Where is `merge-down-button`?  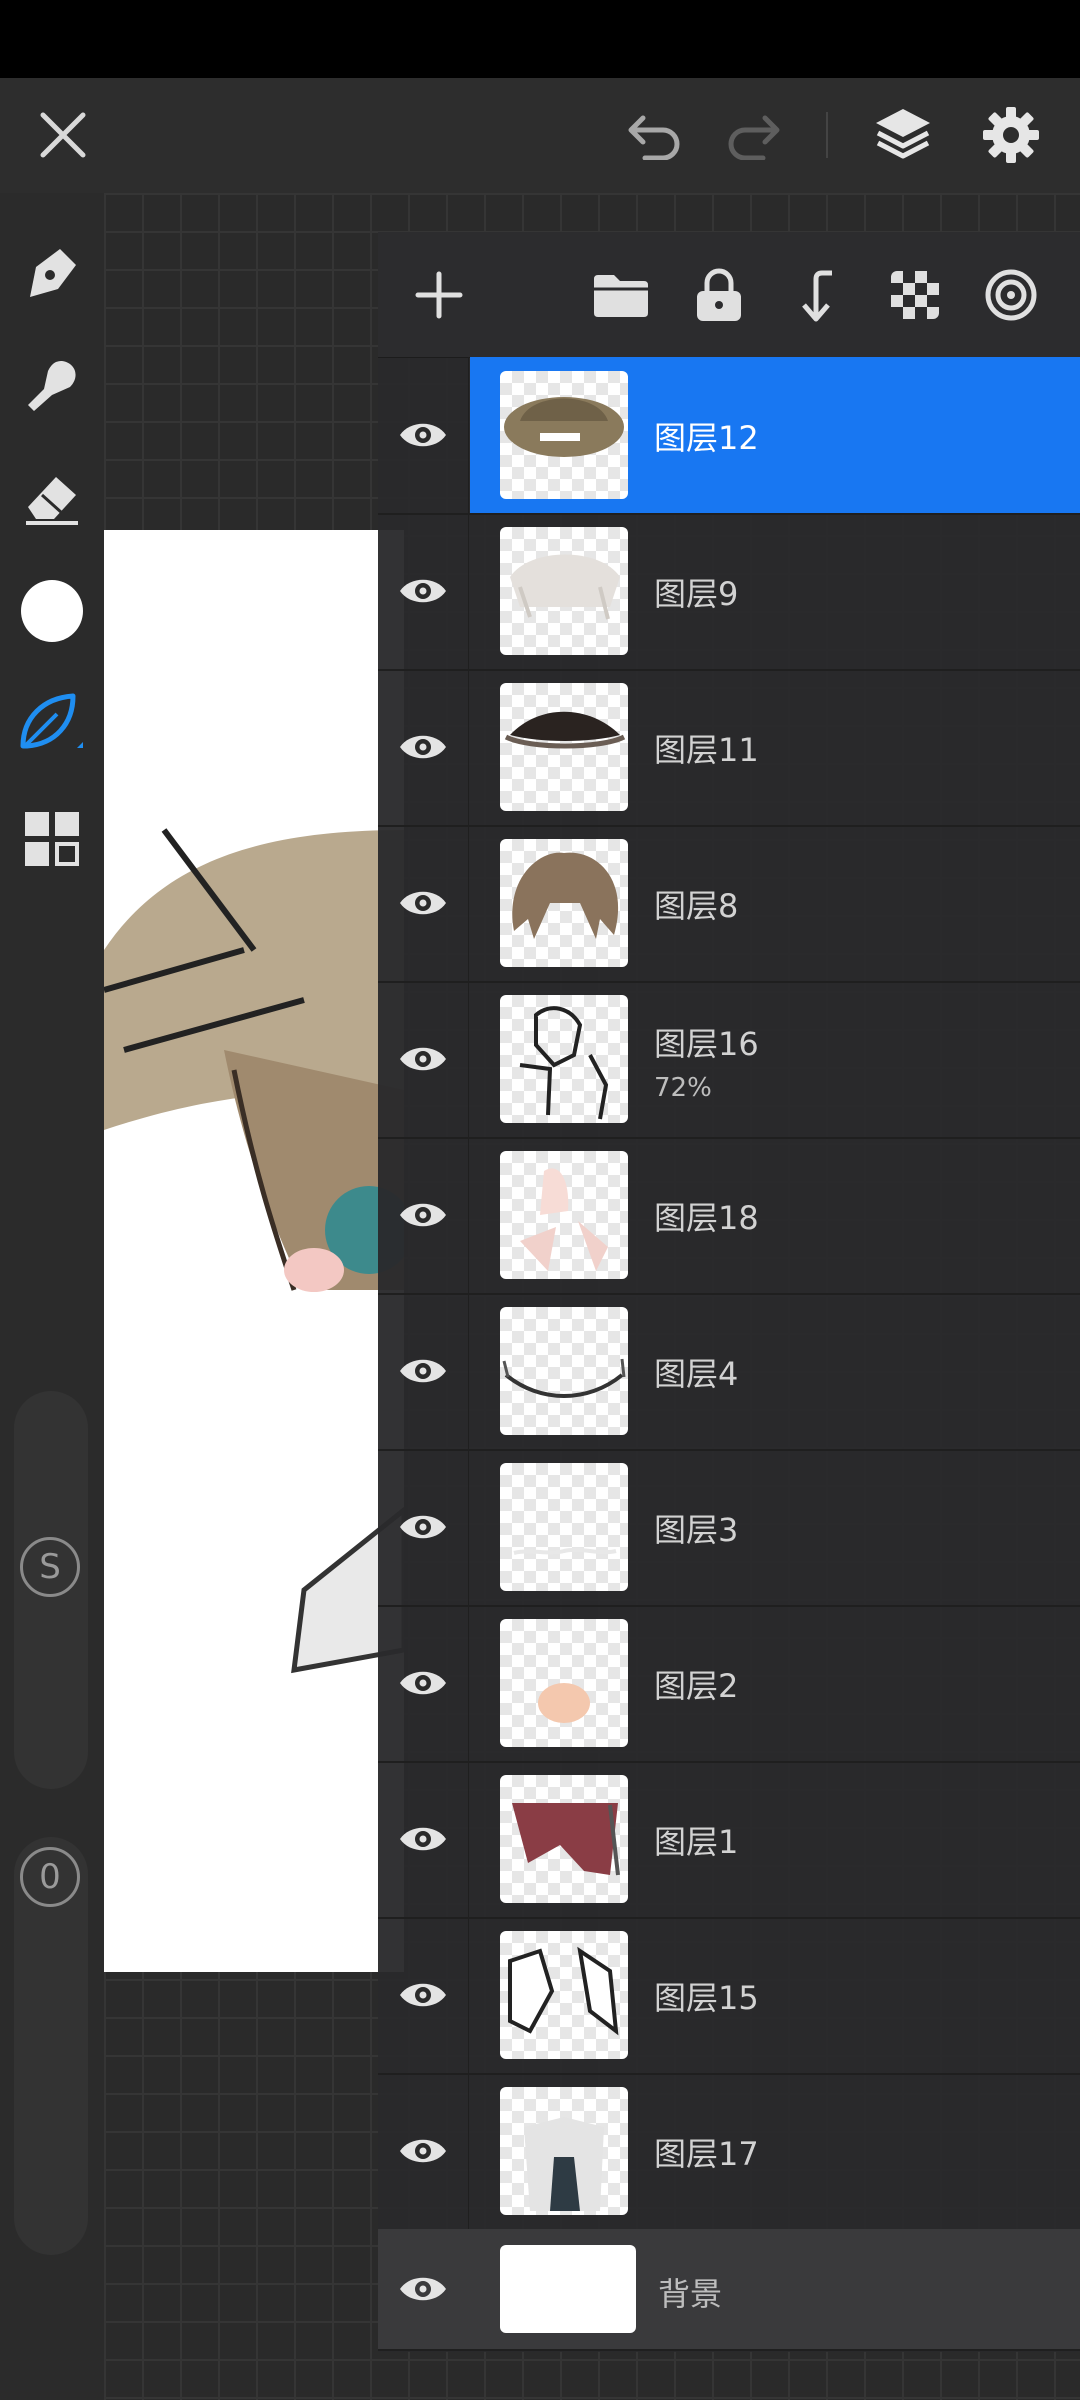
merge-down-button is located at coordinates (817, 295).